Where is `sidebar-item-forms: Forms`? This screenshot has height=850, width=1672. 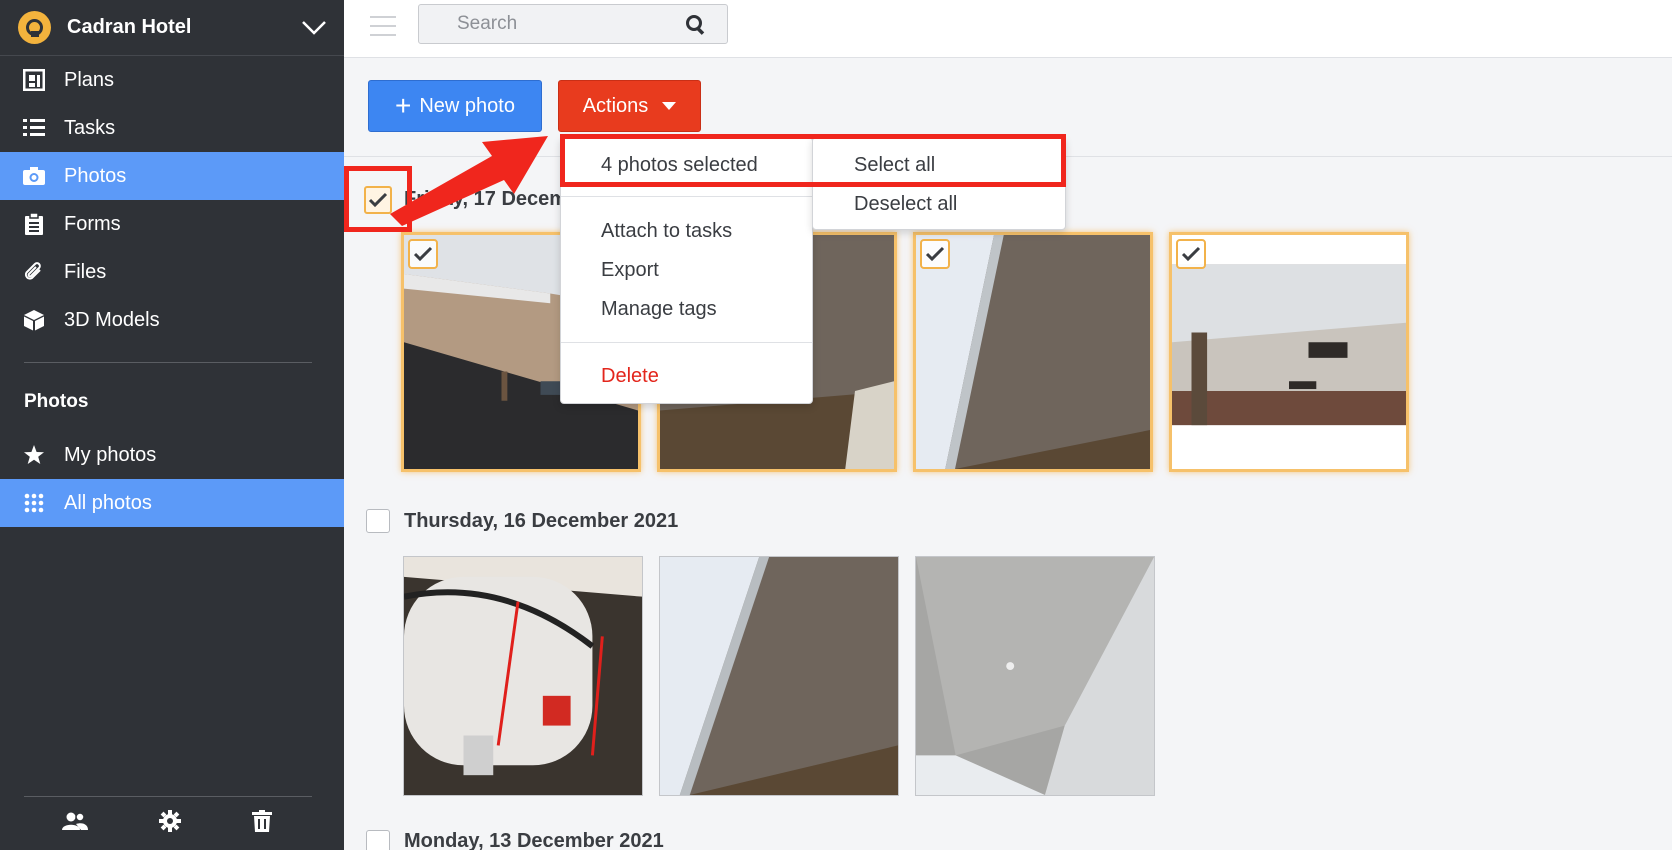
sidebar-item-forms: Forms is located at coordinates (172, 224).